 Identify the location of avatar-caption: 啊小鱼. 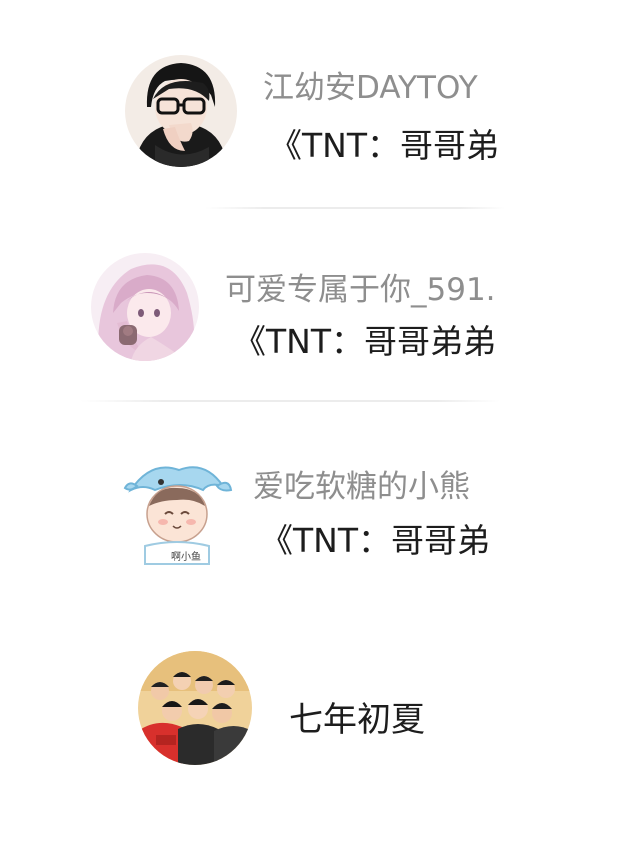
(186, 556).